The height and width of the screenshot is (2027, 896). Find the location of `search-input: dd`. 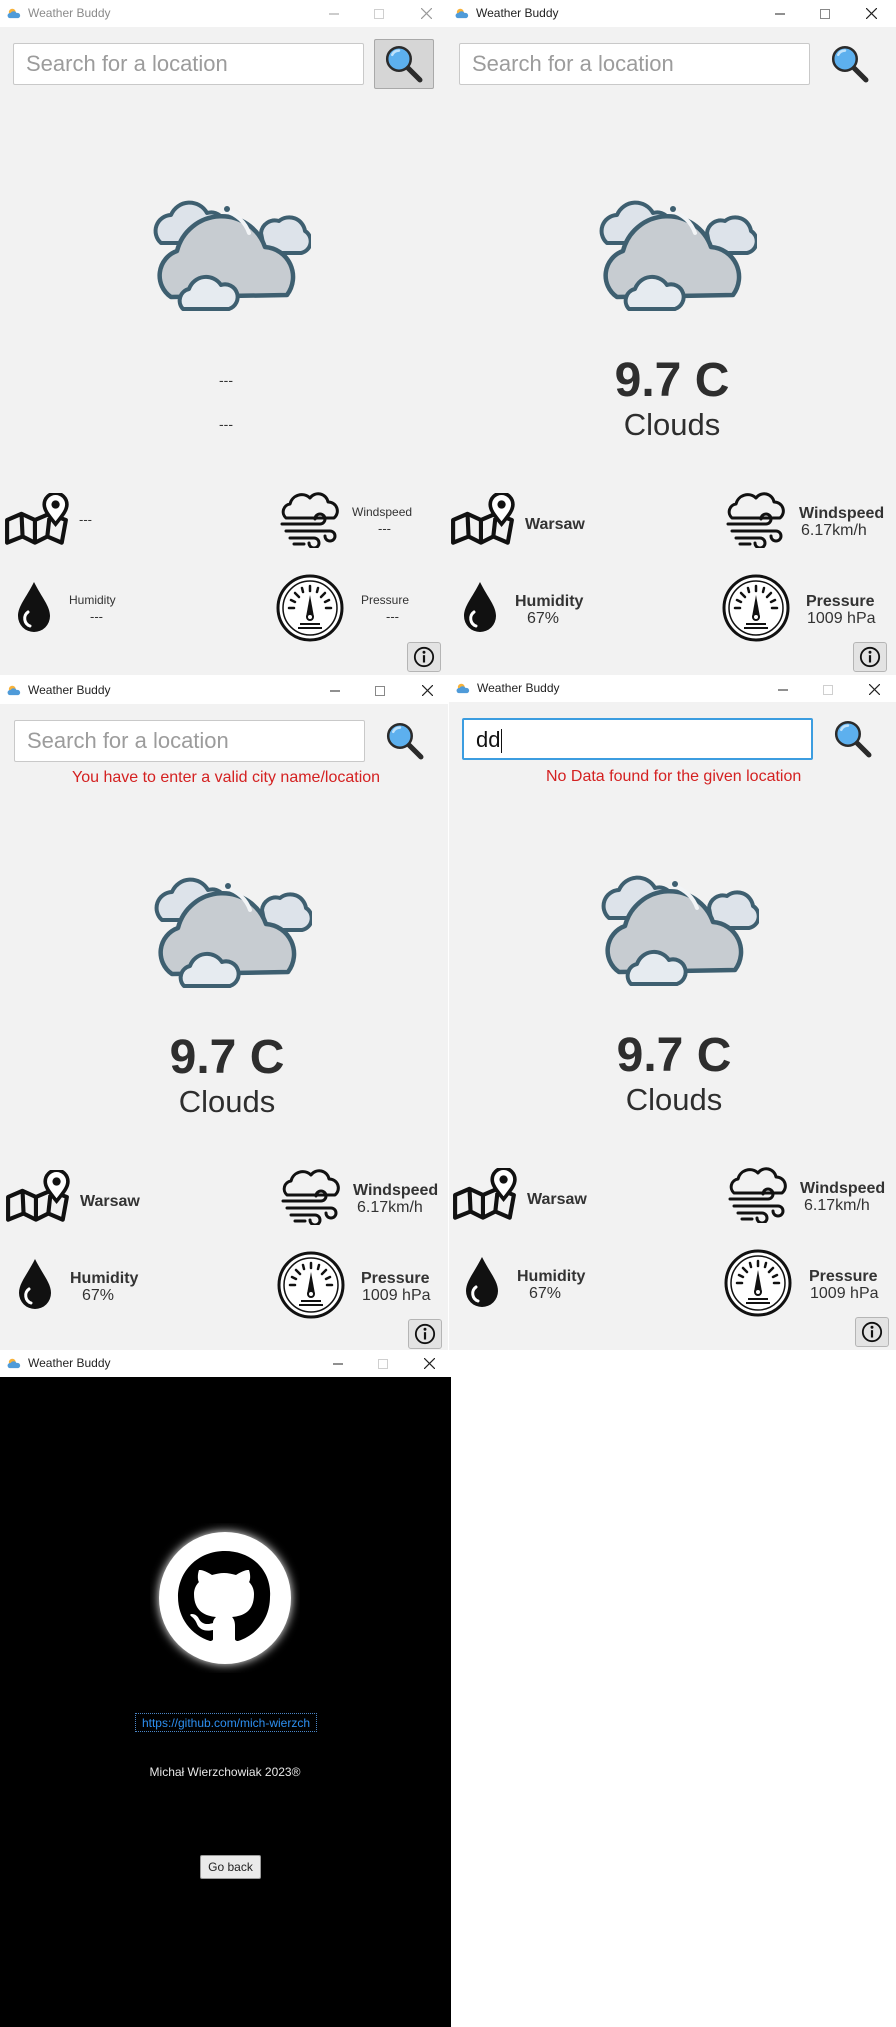

search-input: dd is located at coordinates (637, 739).